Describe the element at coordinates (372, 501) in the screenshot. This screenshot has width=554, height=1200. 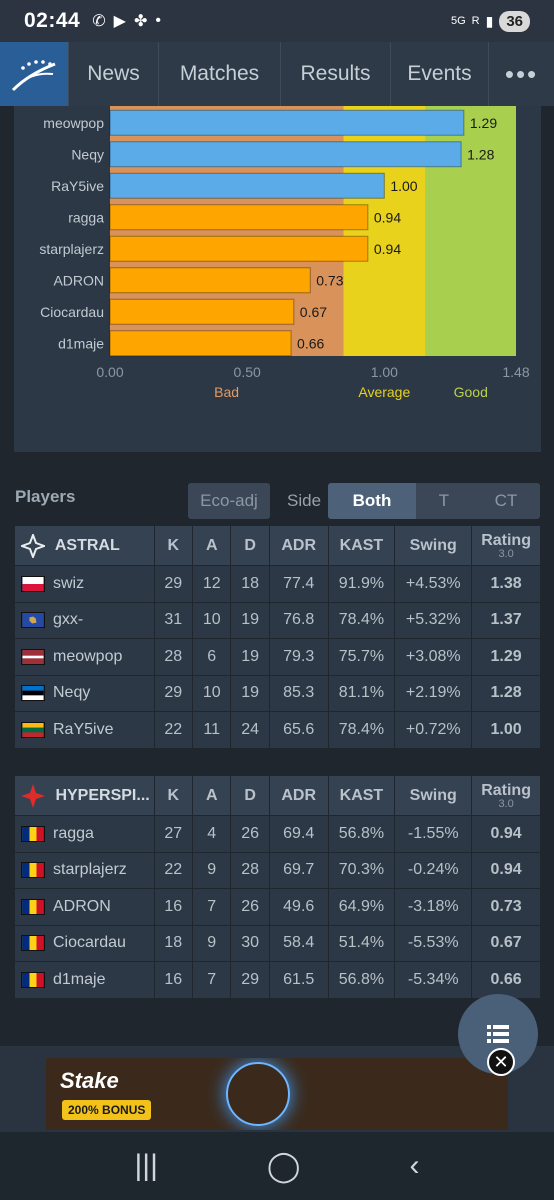
I see `side-tab-both: Both` at that location.